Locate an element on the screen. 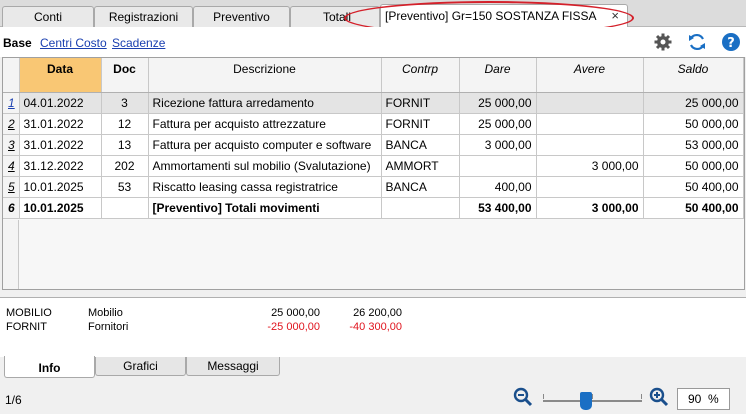  tab-messaggi: Messaggi is located at coordinates (233, 366).